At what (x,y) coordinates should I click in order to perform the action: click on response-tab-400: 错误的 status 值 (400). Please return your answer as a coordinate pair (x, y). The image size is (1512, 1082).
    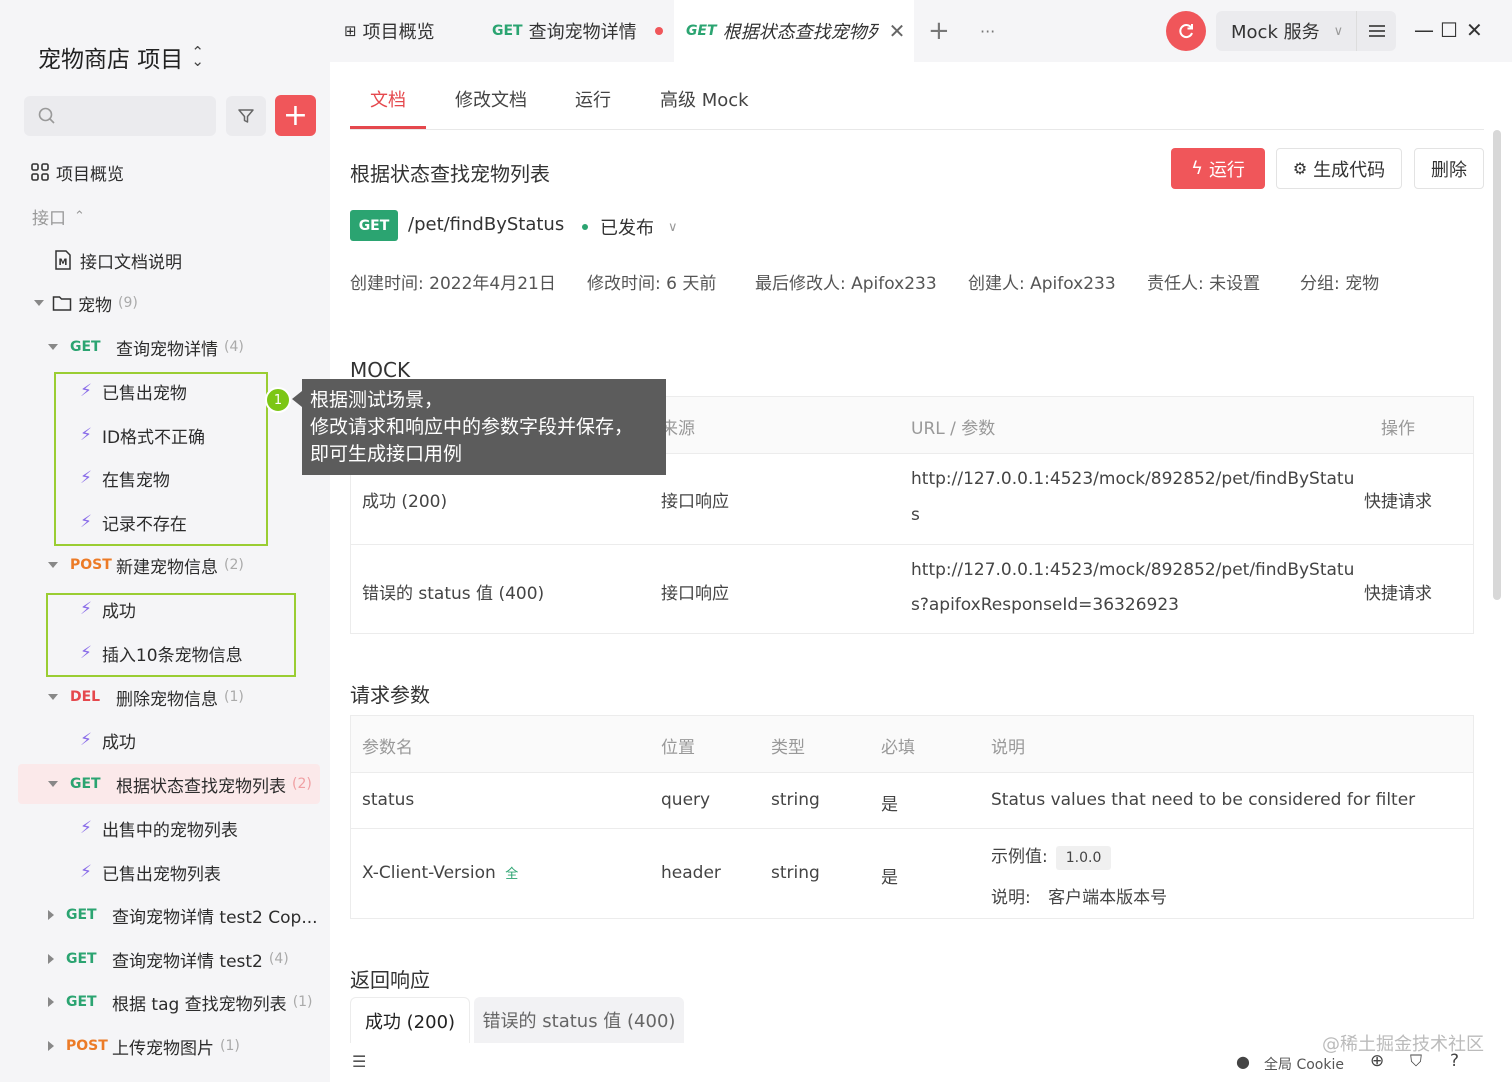
    Looking at the image, I should click on (579, 1020).